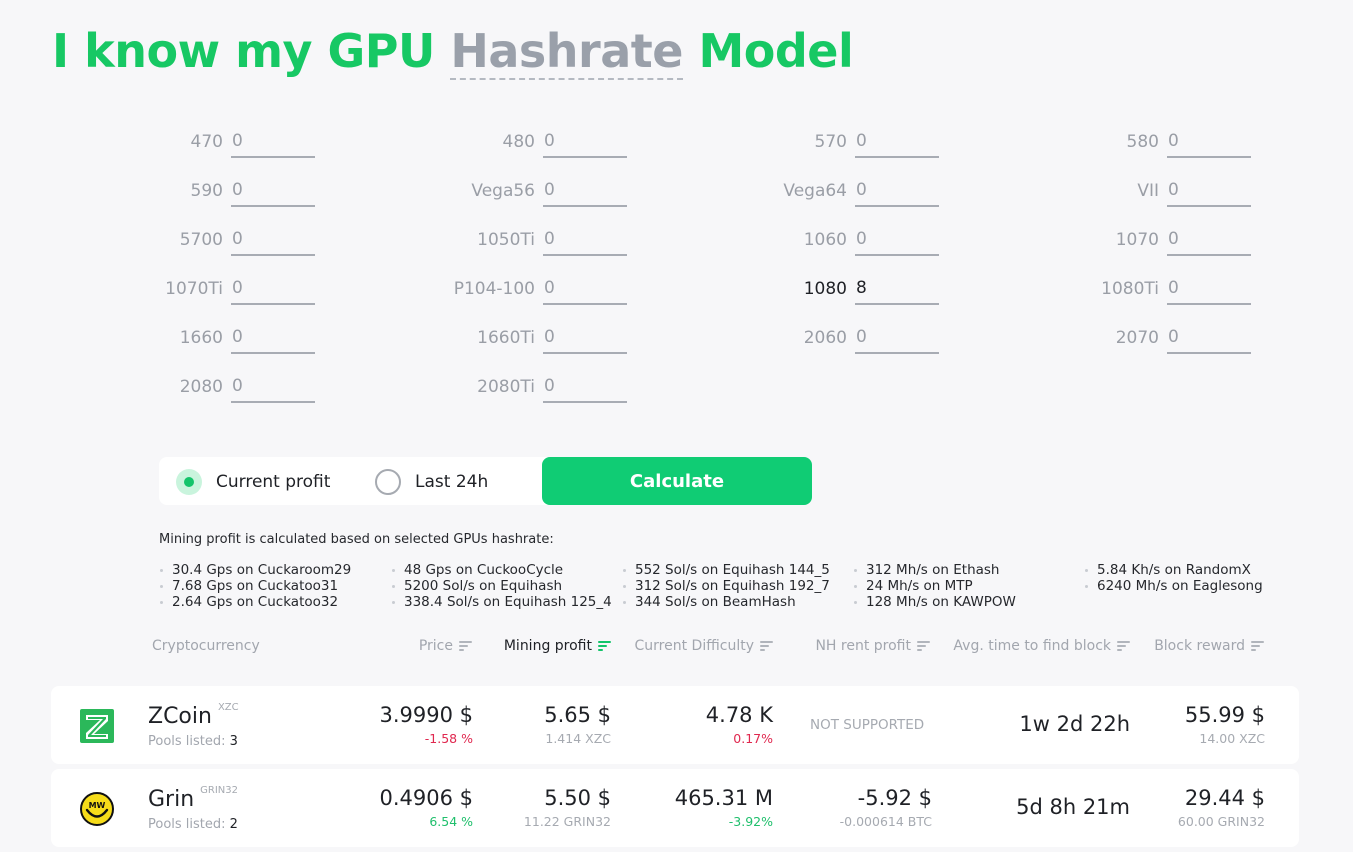 This screenshot has height=852, width=1353. Describe the element at coordinates (201, 240) in the screenshot. I see `gpu-label: 5700` at that location.